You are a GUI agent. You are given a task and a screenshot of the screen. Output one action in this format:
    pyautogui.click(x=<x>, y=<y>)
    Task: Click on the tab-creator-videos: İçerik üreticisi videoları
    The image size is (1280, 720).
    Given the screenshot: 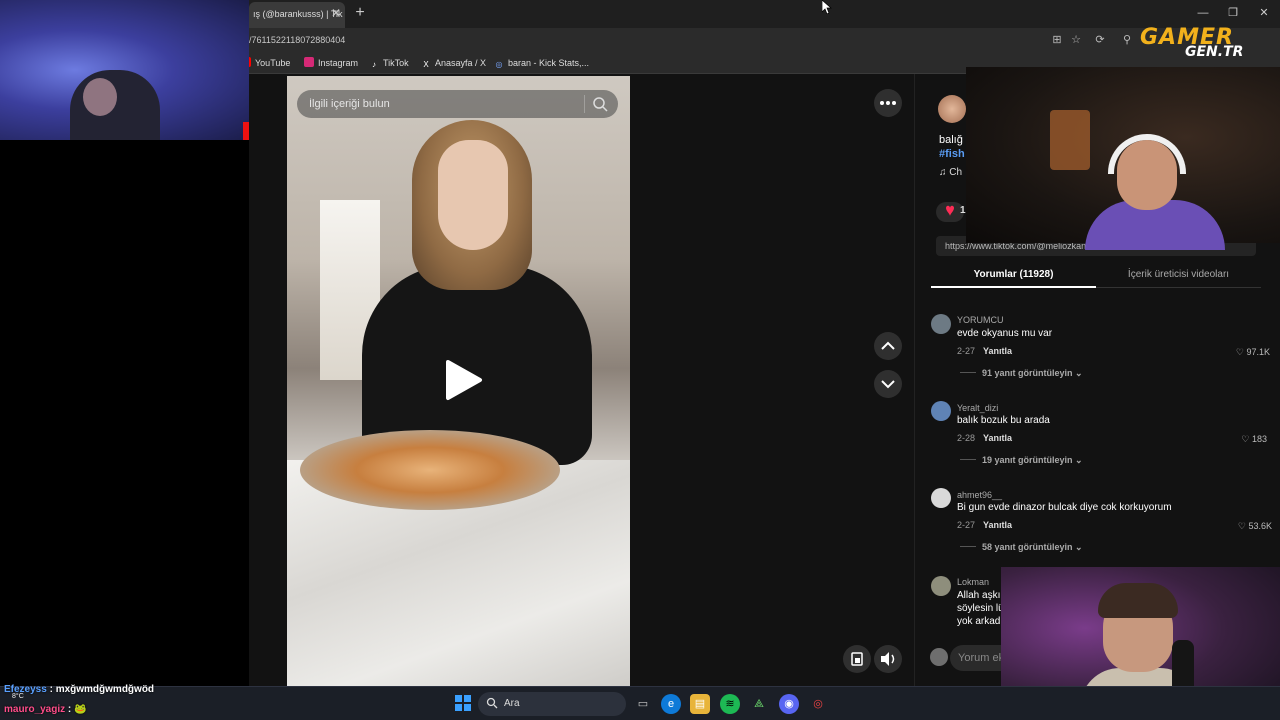 What is the action you would take?
    pyautogui.click(x=1178, y=275)
    